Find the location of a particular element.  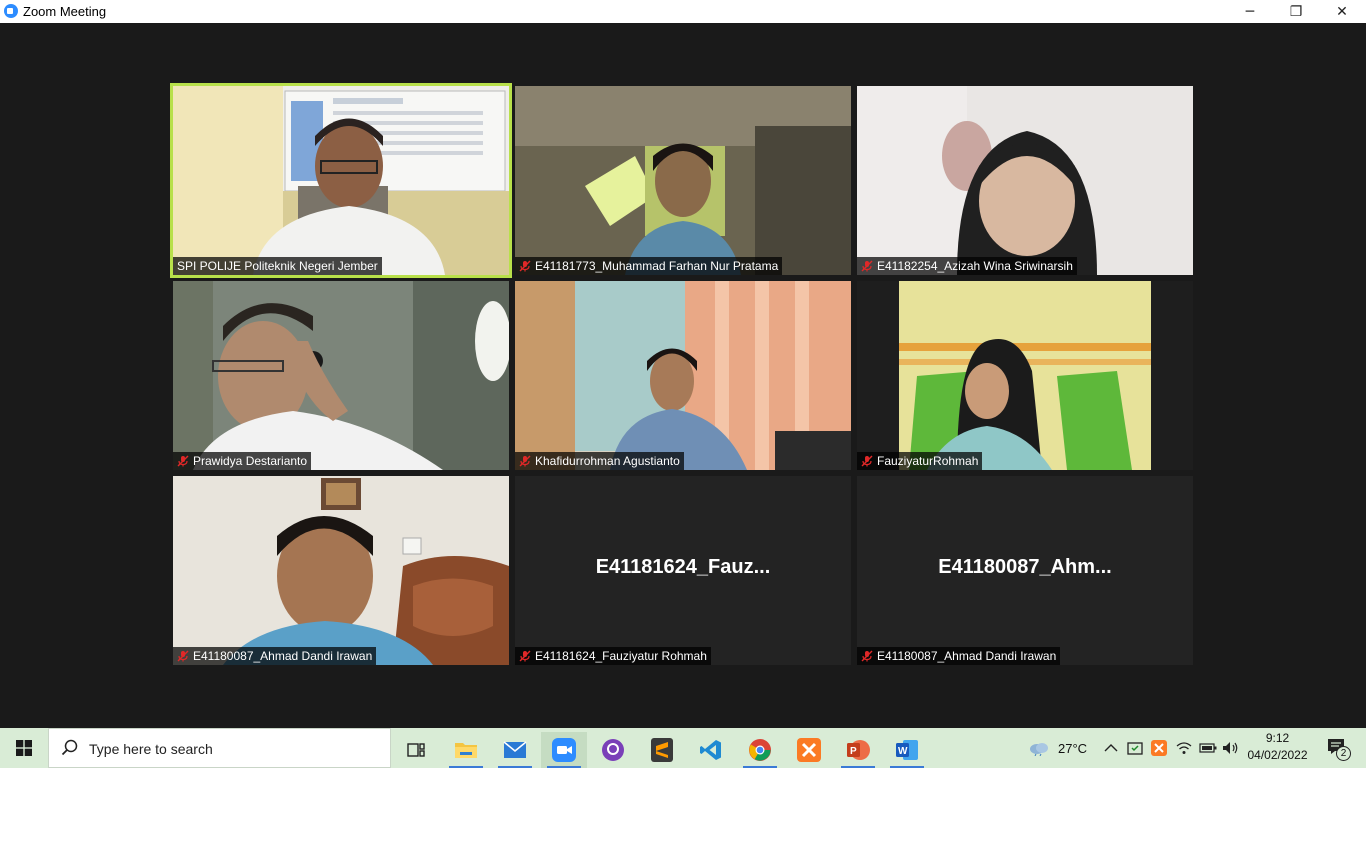

participant-nameplate: E41182254_Azizah Wina Sriwinarsih is located at coordinates (967, 266).